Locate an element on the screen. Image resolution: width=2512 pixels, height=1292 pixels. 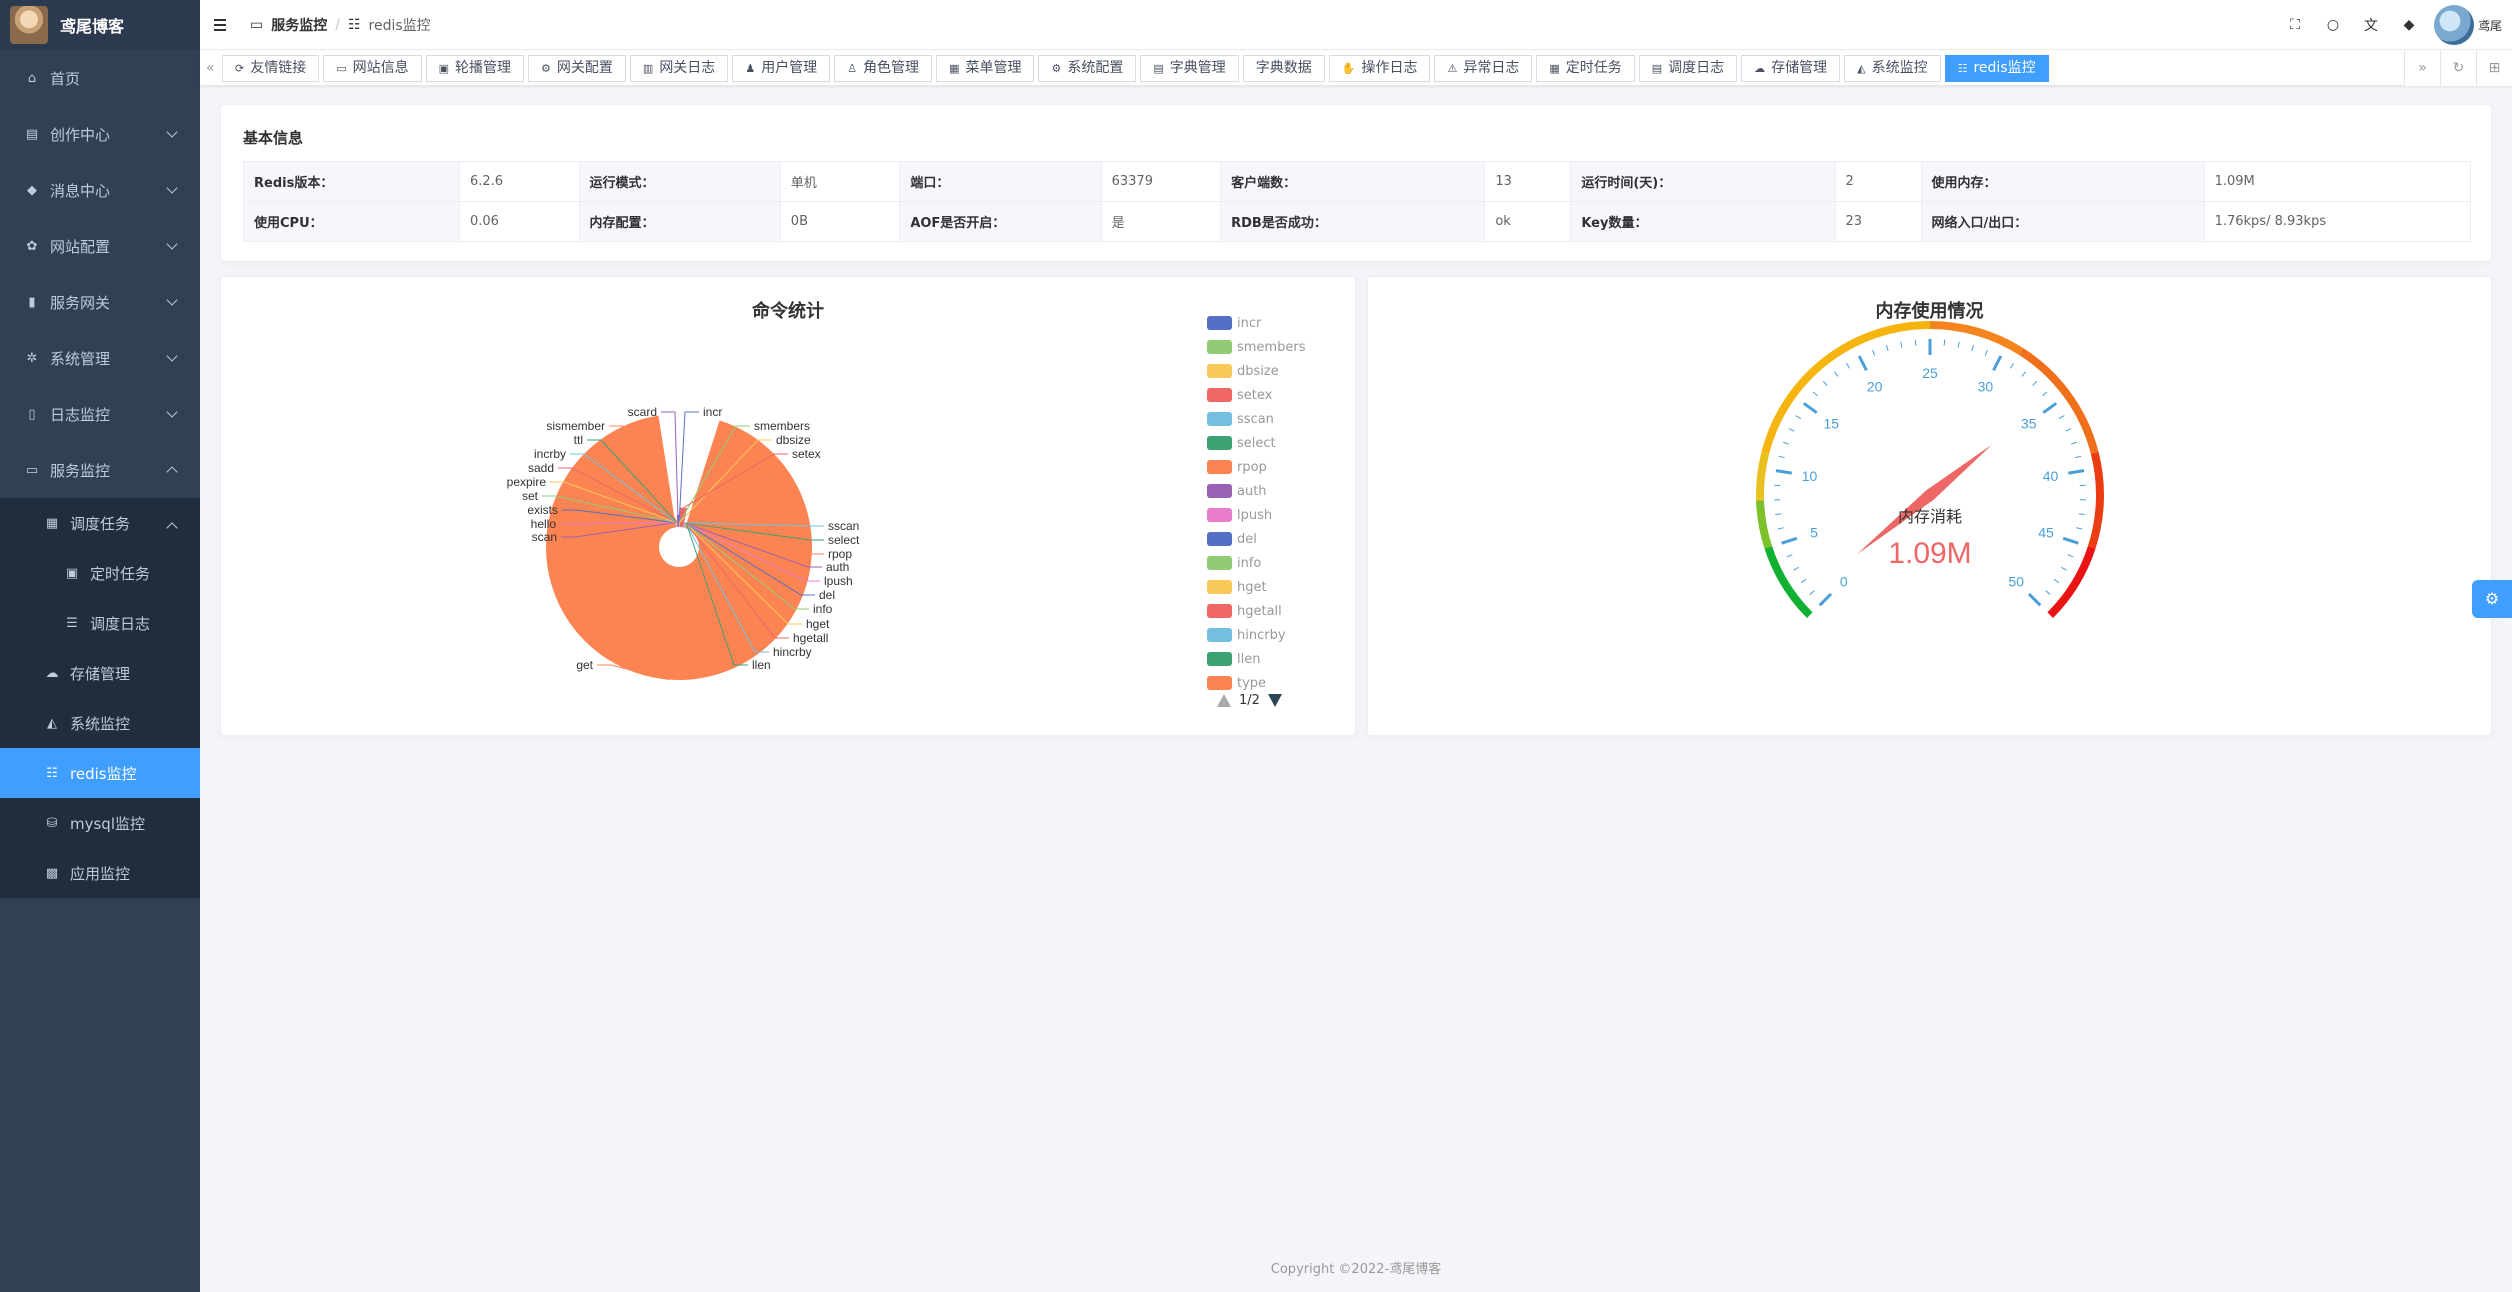
tab-14: ▤ 调度日志 is located at coordinates (1688, 68).